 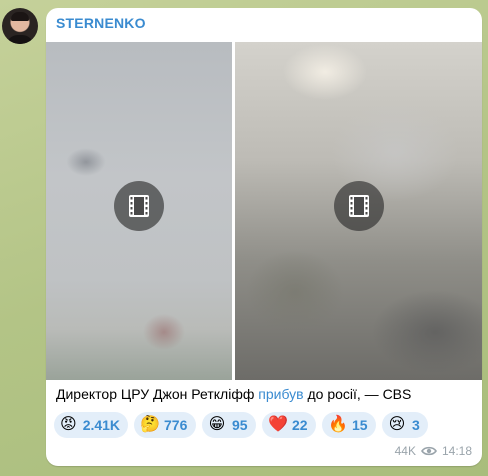 What do you see at coordinates (20, 16) in the screenshot?
I see `avatar-hair` at bounding box center [20, 16].